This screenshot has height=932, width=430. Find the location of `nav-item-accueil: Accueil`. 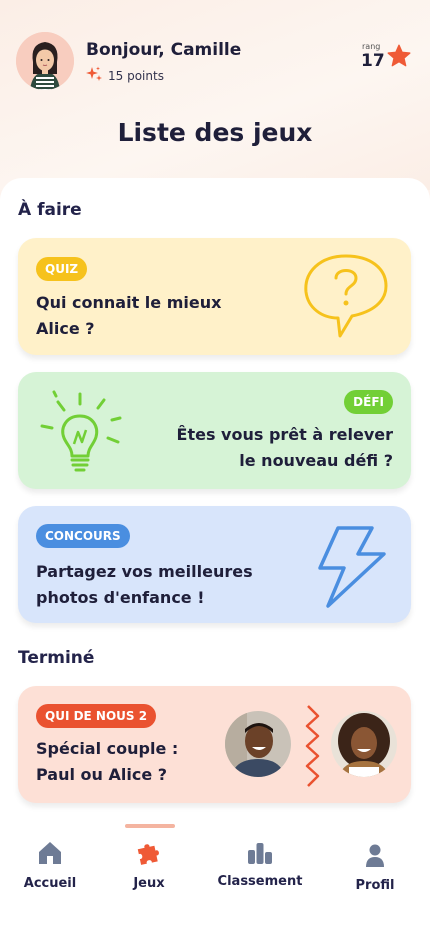

nav-item-accueil: Accueil is located at coordinates (50, 880).